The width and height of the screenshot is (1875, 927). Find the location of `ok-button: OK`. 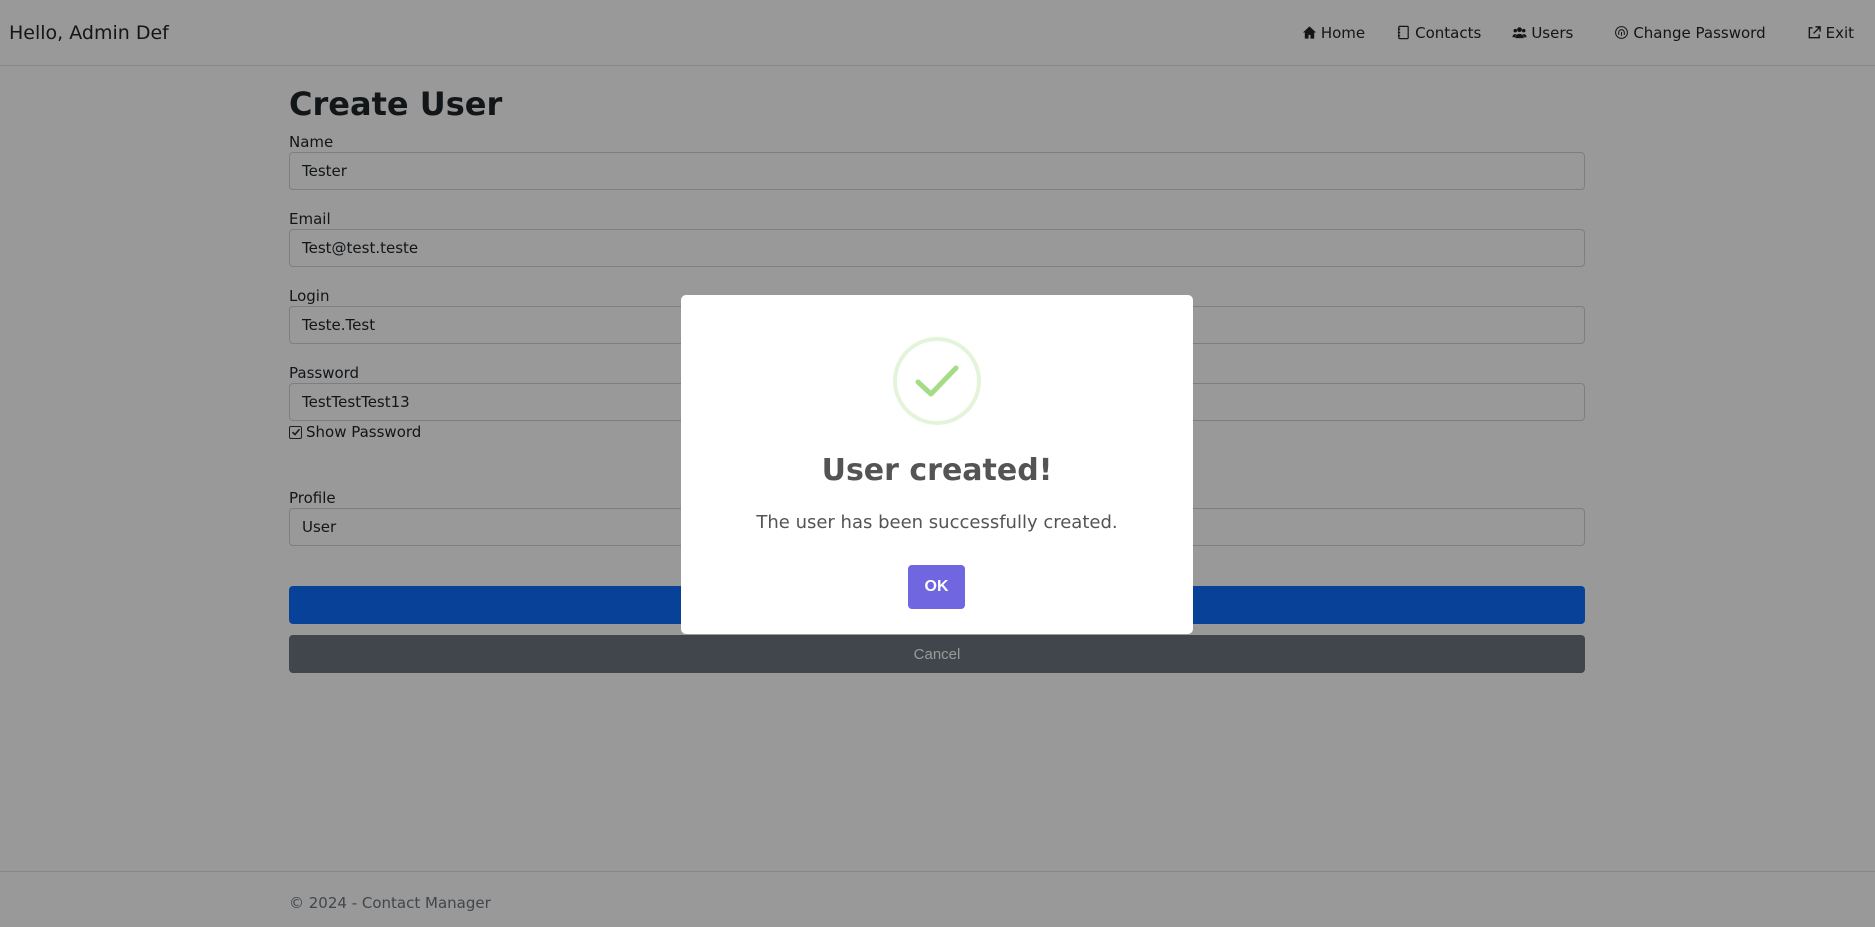

ok-button: OK is located at coordinates (936, 587).